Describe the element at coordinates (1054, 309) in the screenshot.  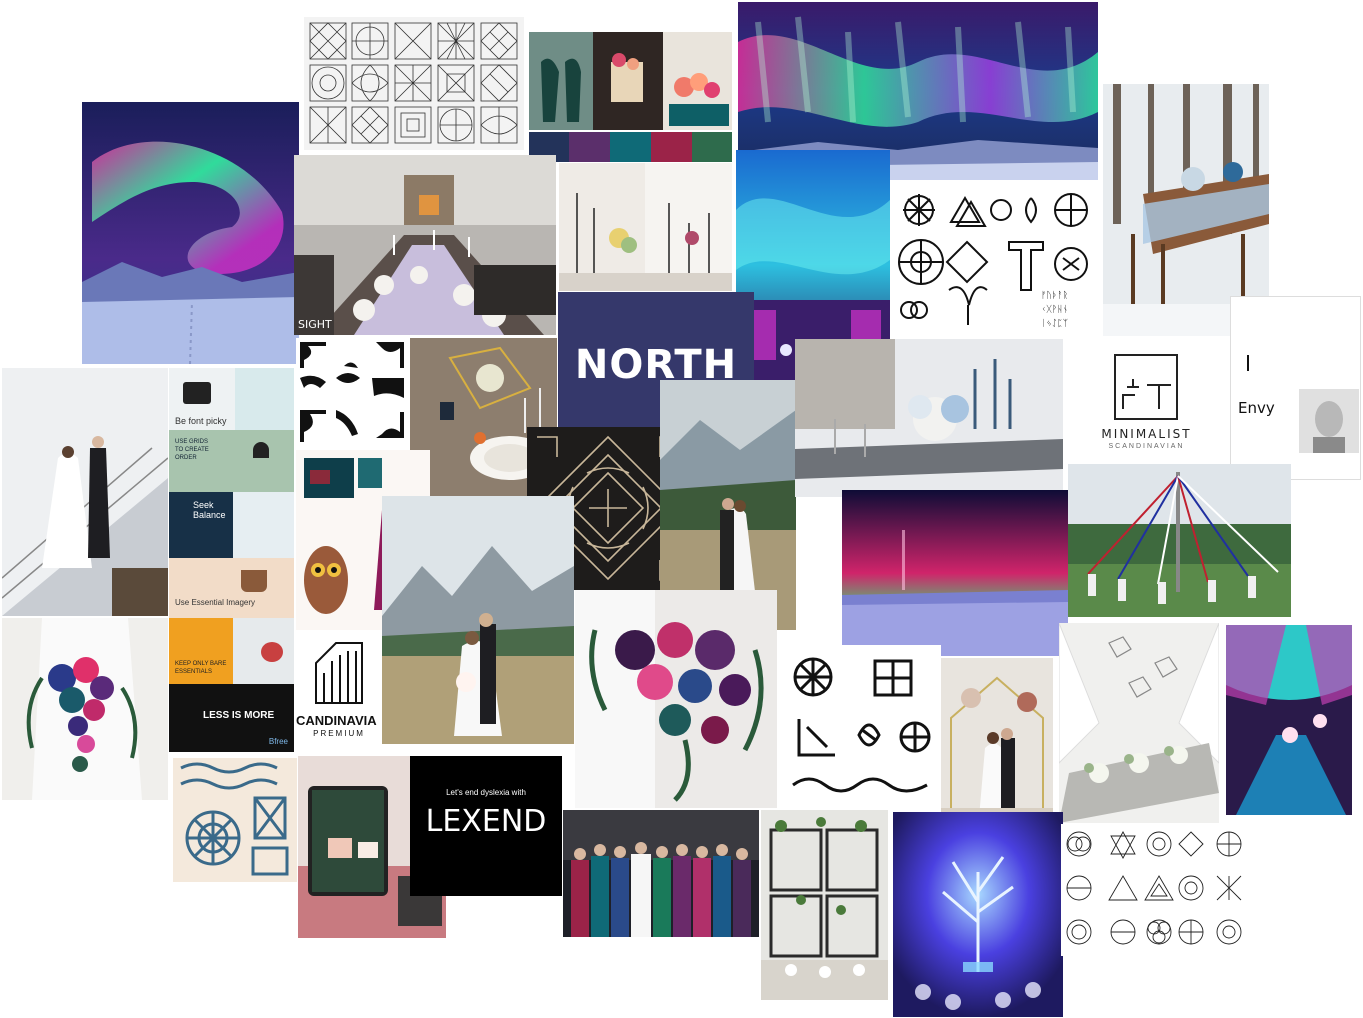
I see `svg-text: ᚲᚷᚹᚺᚾ` at that location.